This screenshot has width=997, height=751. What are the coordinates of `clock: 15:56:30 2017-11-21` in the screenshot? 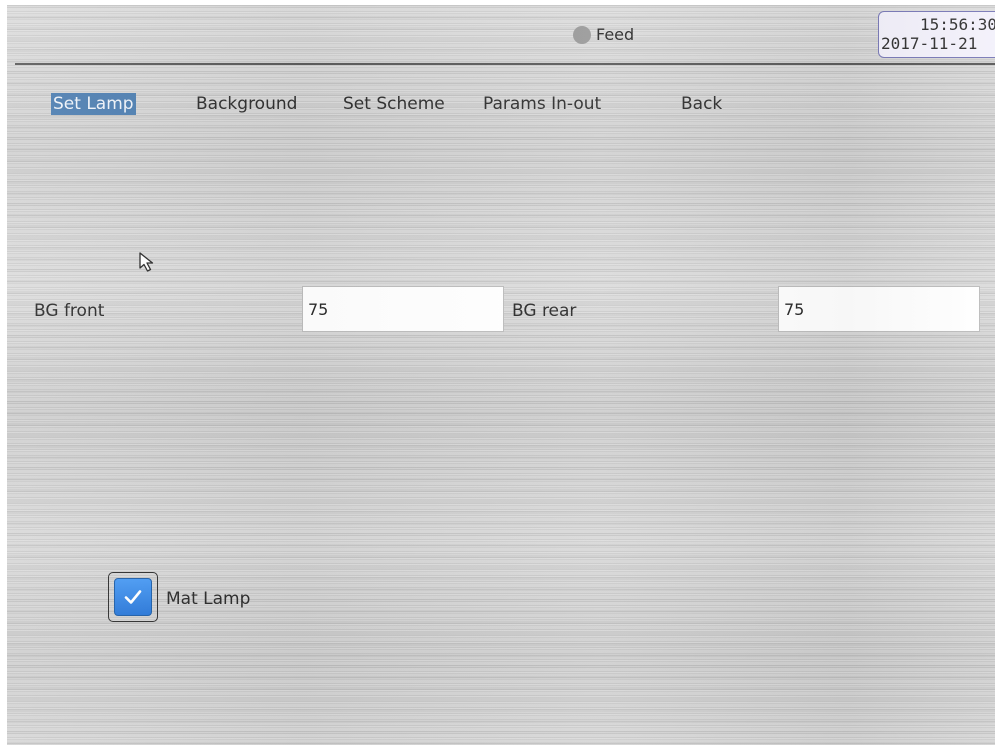 It's located at (936, 34).